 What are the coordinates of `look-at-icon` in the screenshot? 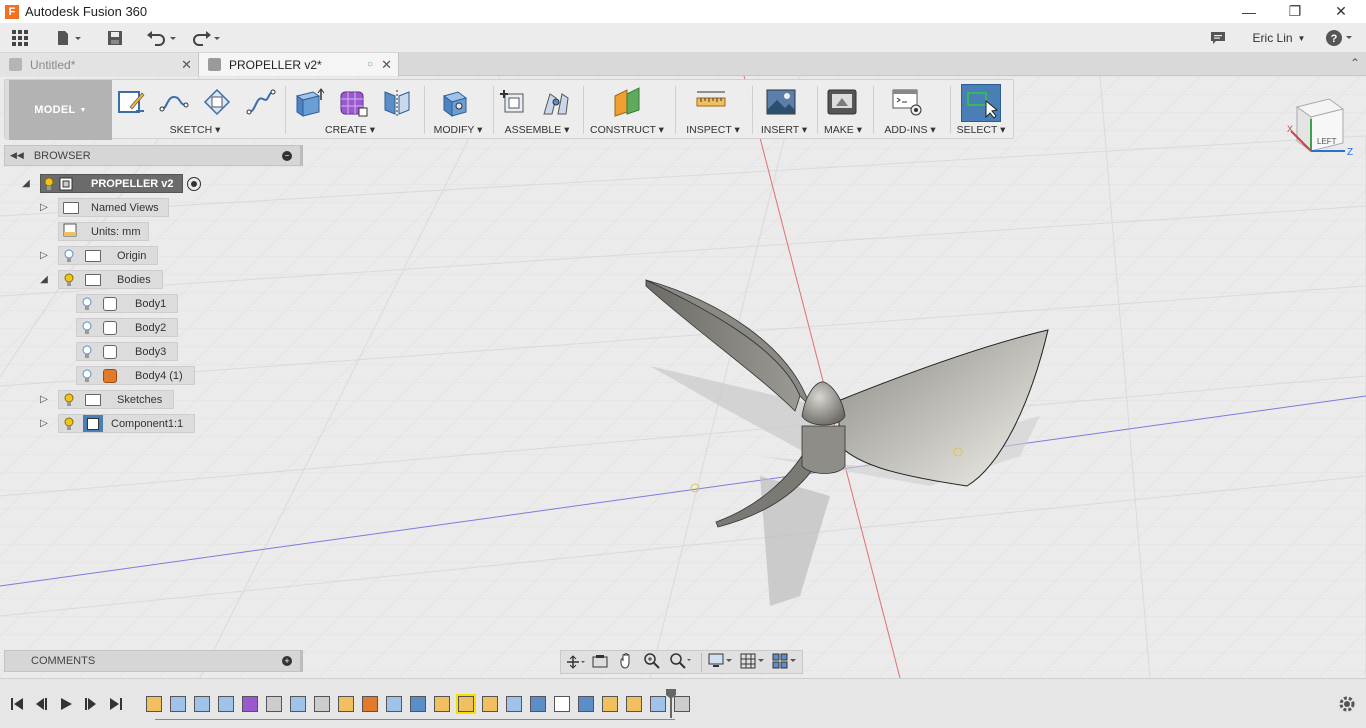 It's located at (600, 662).